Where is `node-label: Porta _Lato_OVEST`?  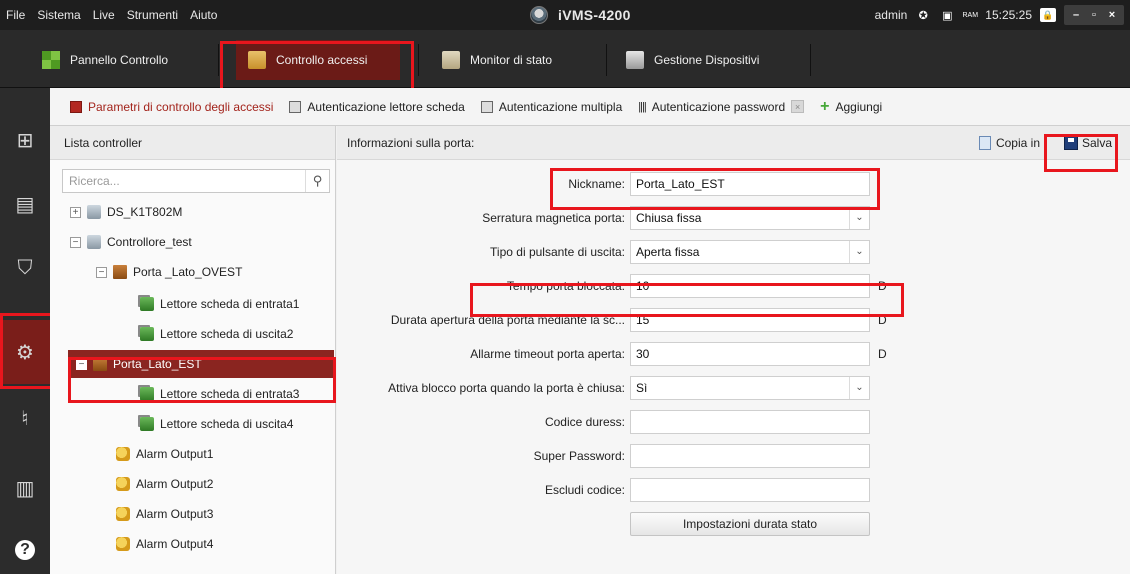
node-label: Porta _Lato_OVEST is located at coordinates (188, 272).